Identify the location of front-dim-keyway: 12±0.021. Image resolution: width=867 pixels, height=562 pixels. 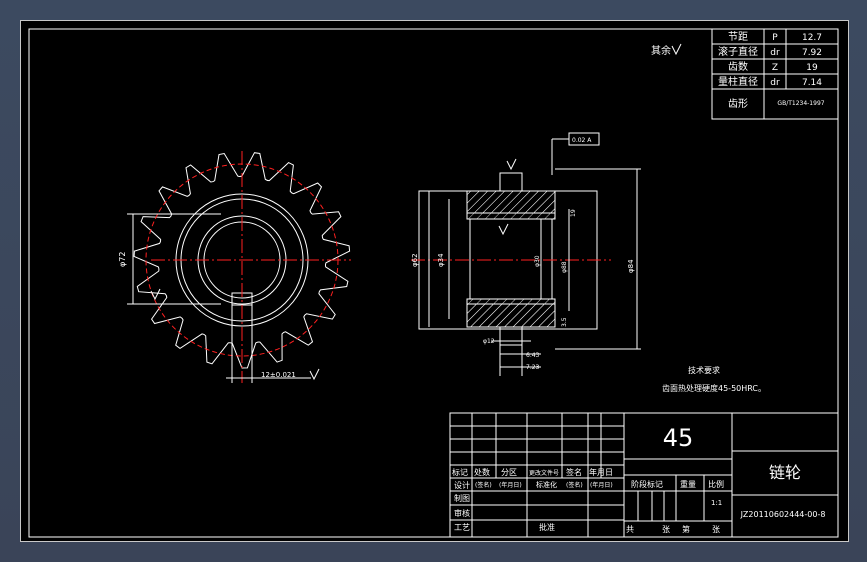
(278, 375).